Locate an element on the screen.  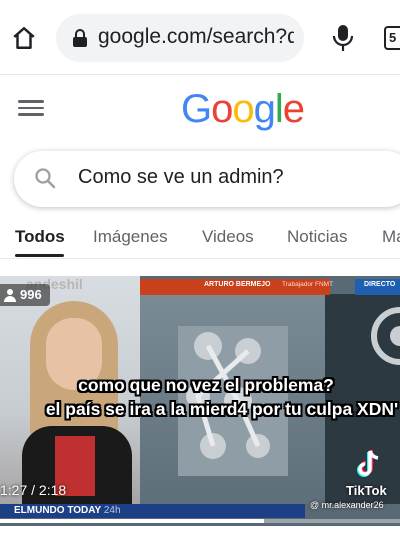
lower-third-role: Trabajador FNMT is located at coordinates (308, 284).